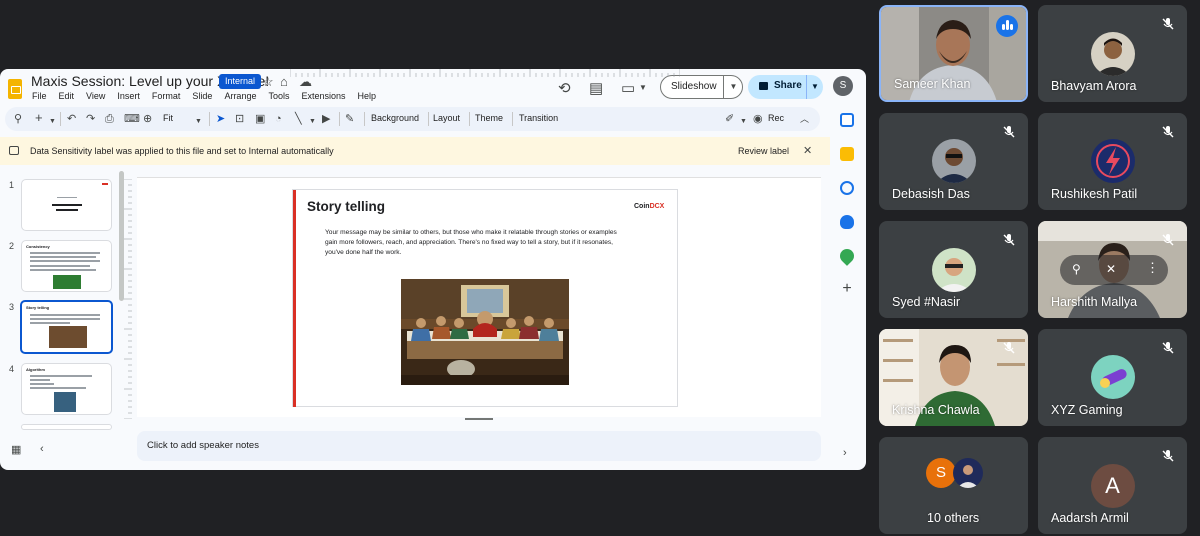 This screenshot has width=1200, height=536. Describe the element at coordinates (1076, 269) in the screenshot. I see `pin-icon: ⚲` at that location.